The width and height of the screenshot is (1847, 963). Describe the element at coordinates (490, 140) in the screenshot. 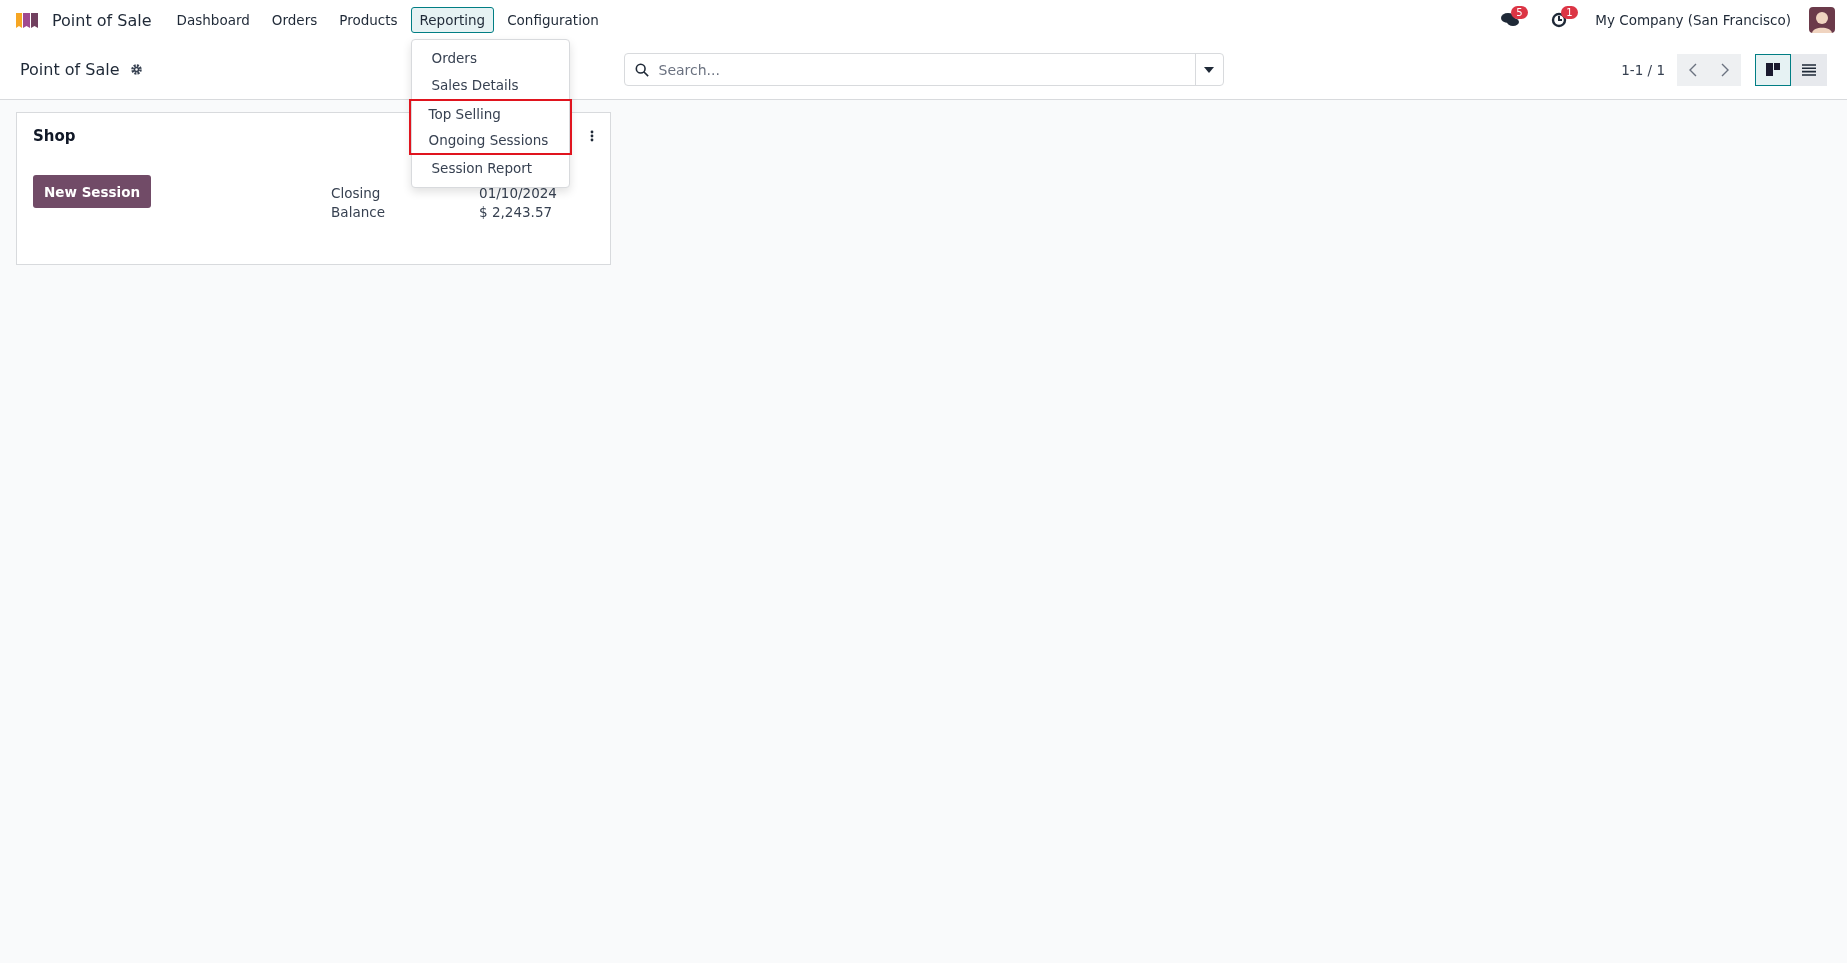

I see `dropdown-item: Ongoing Sessions` at that location.